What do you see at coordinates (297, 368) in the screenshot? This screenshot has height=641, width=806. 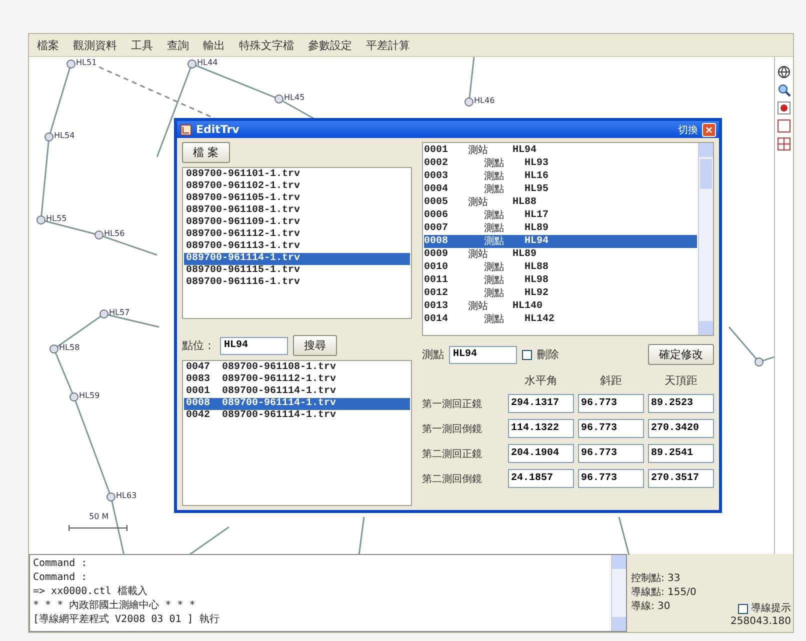 I see `result-item: 0047 089700-961108-1.trv` at bounding box center [297, 368].